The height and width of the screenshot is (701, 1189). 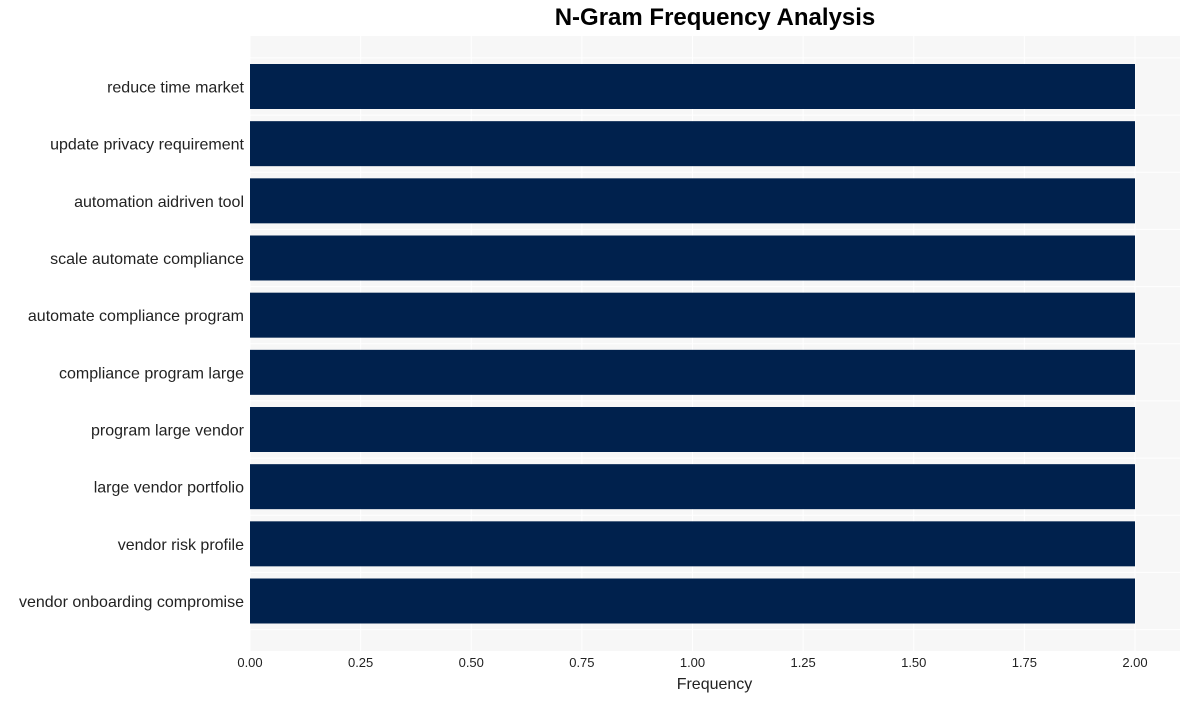 What do you see at coordinates (802, 662) in the screenshot?
I see `x-tick-label: 1.25` at bounding box center [802, 662].